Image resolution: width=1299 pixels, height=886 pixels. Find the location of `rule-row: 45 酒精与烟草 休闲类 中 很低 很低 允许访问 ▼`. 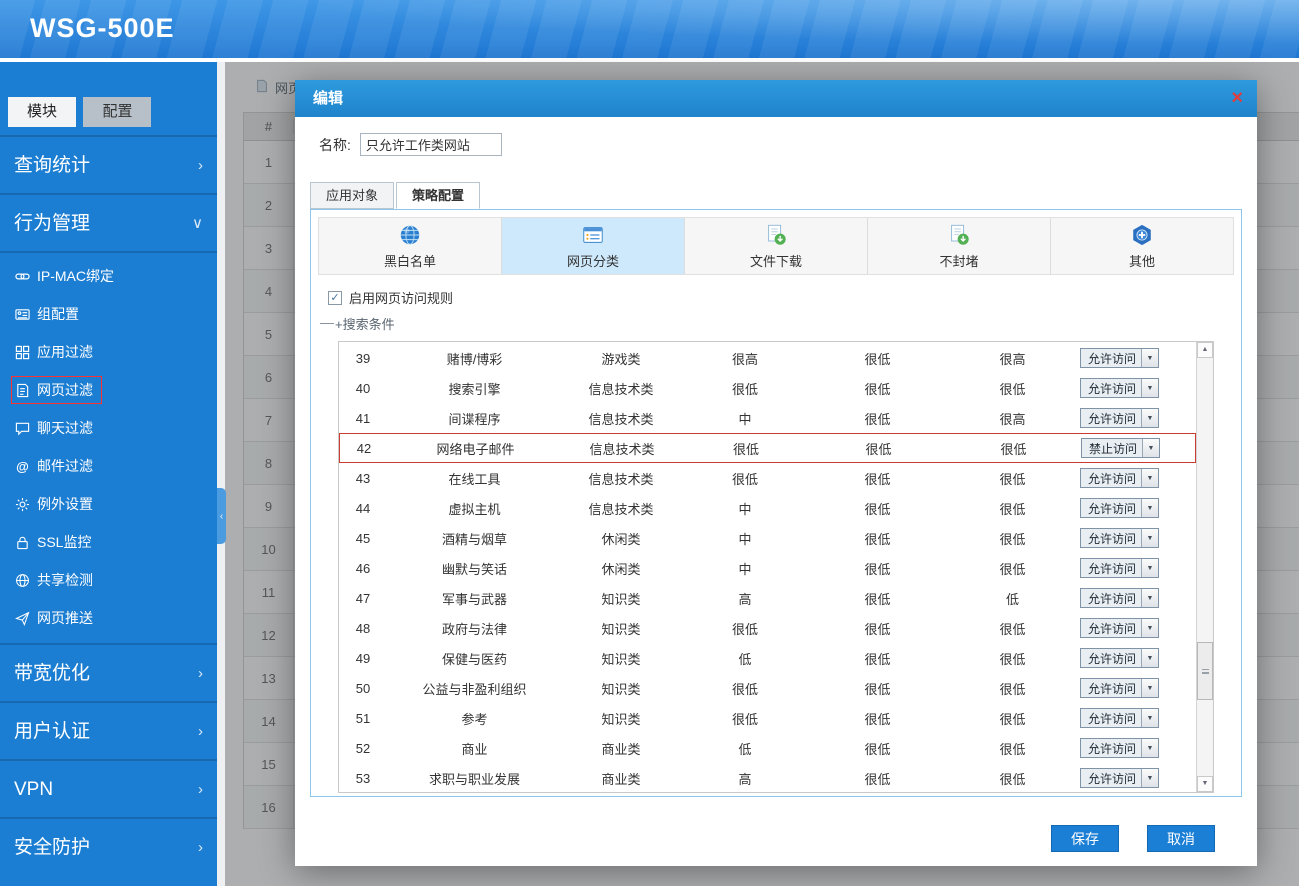

rule-row: 45 酒精与烟草 休闲类 中 很低 很低 允许访问 ▼ is located at coordinates (767, 538).